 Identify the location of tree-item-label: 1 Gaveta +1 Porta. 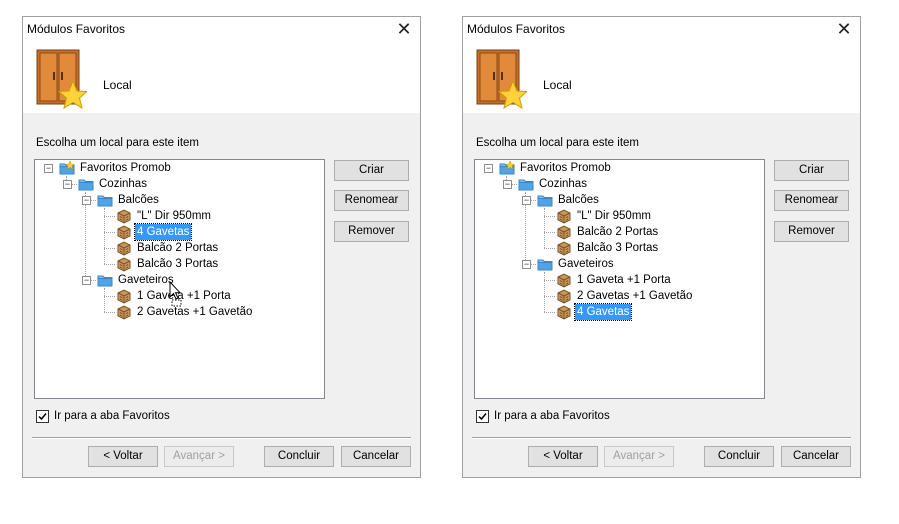
(624, 280).